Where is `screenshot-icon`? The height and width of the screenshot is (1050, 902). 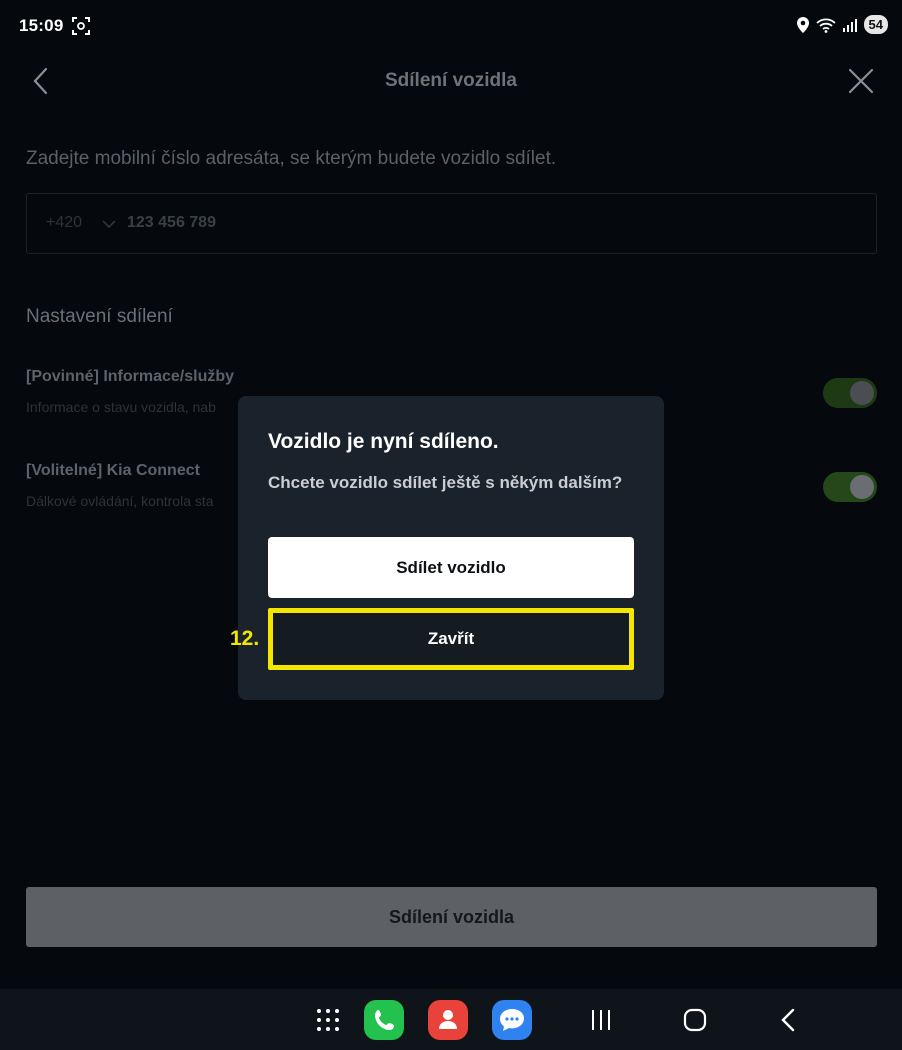
screenshot-icon is located at coordinates (81, 26).